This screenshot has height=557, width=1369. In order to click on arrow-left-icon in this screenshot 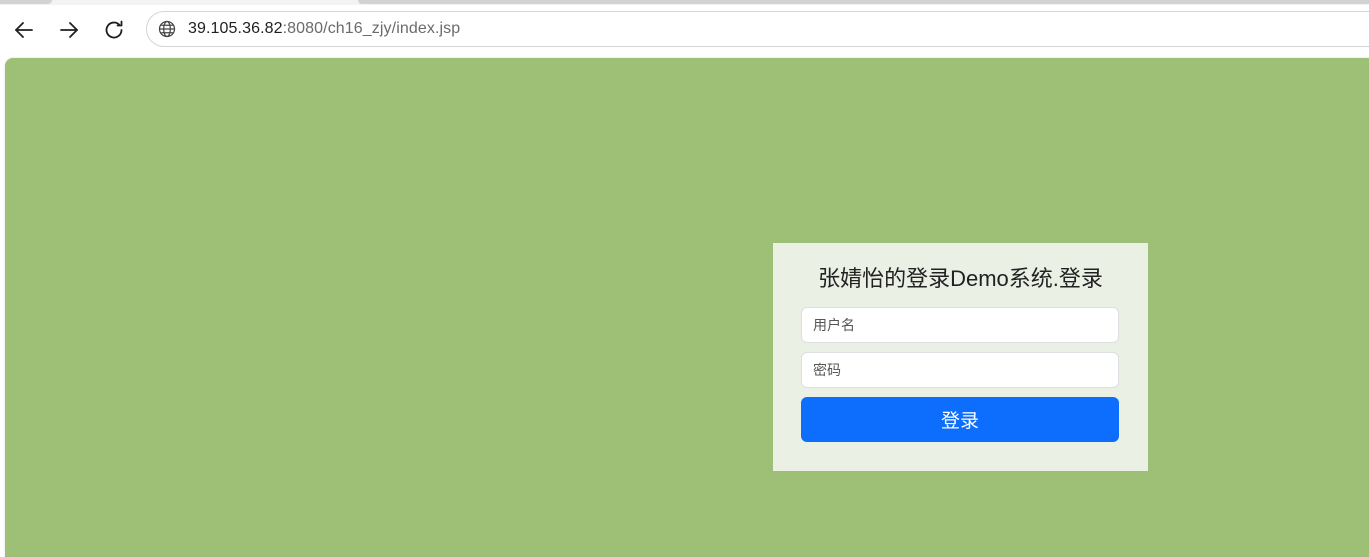, I will do `click(24, 30)`.